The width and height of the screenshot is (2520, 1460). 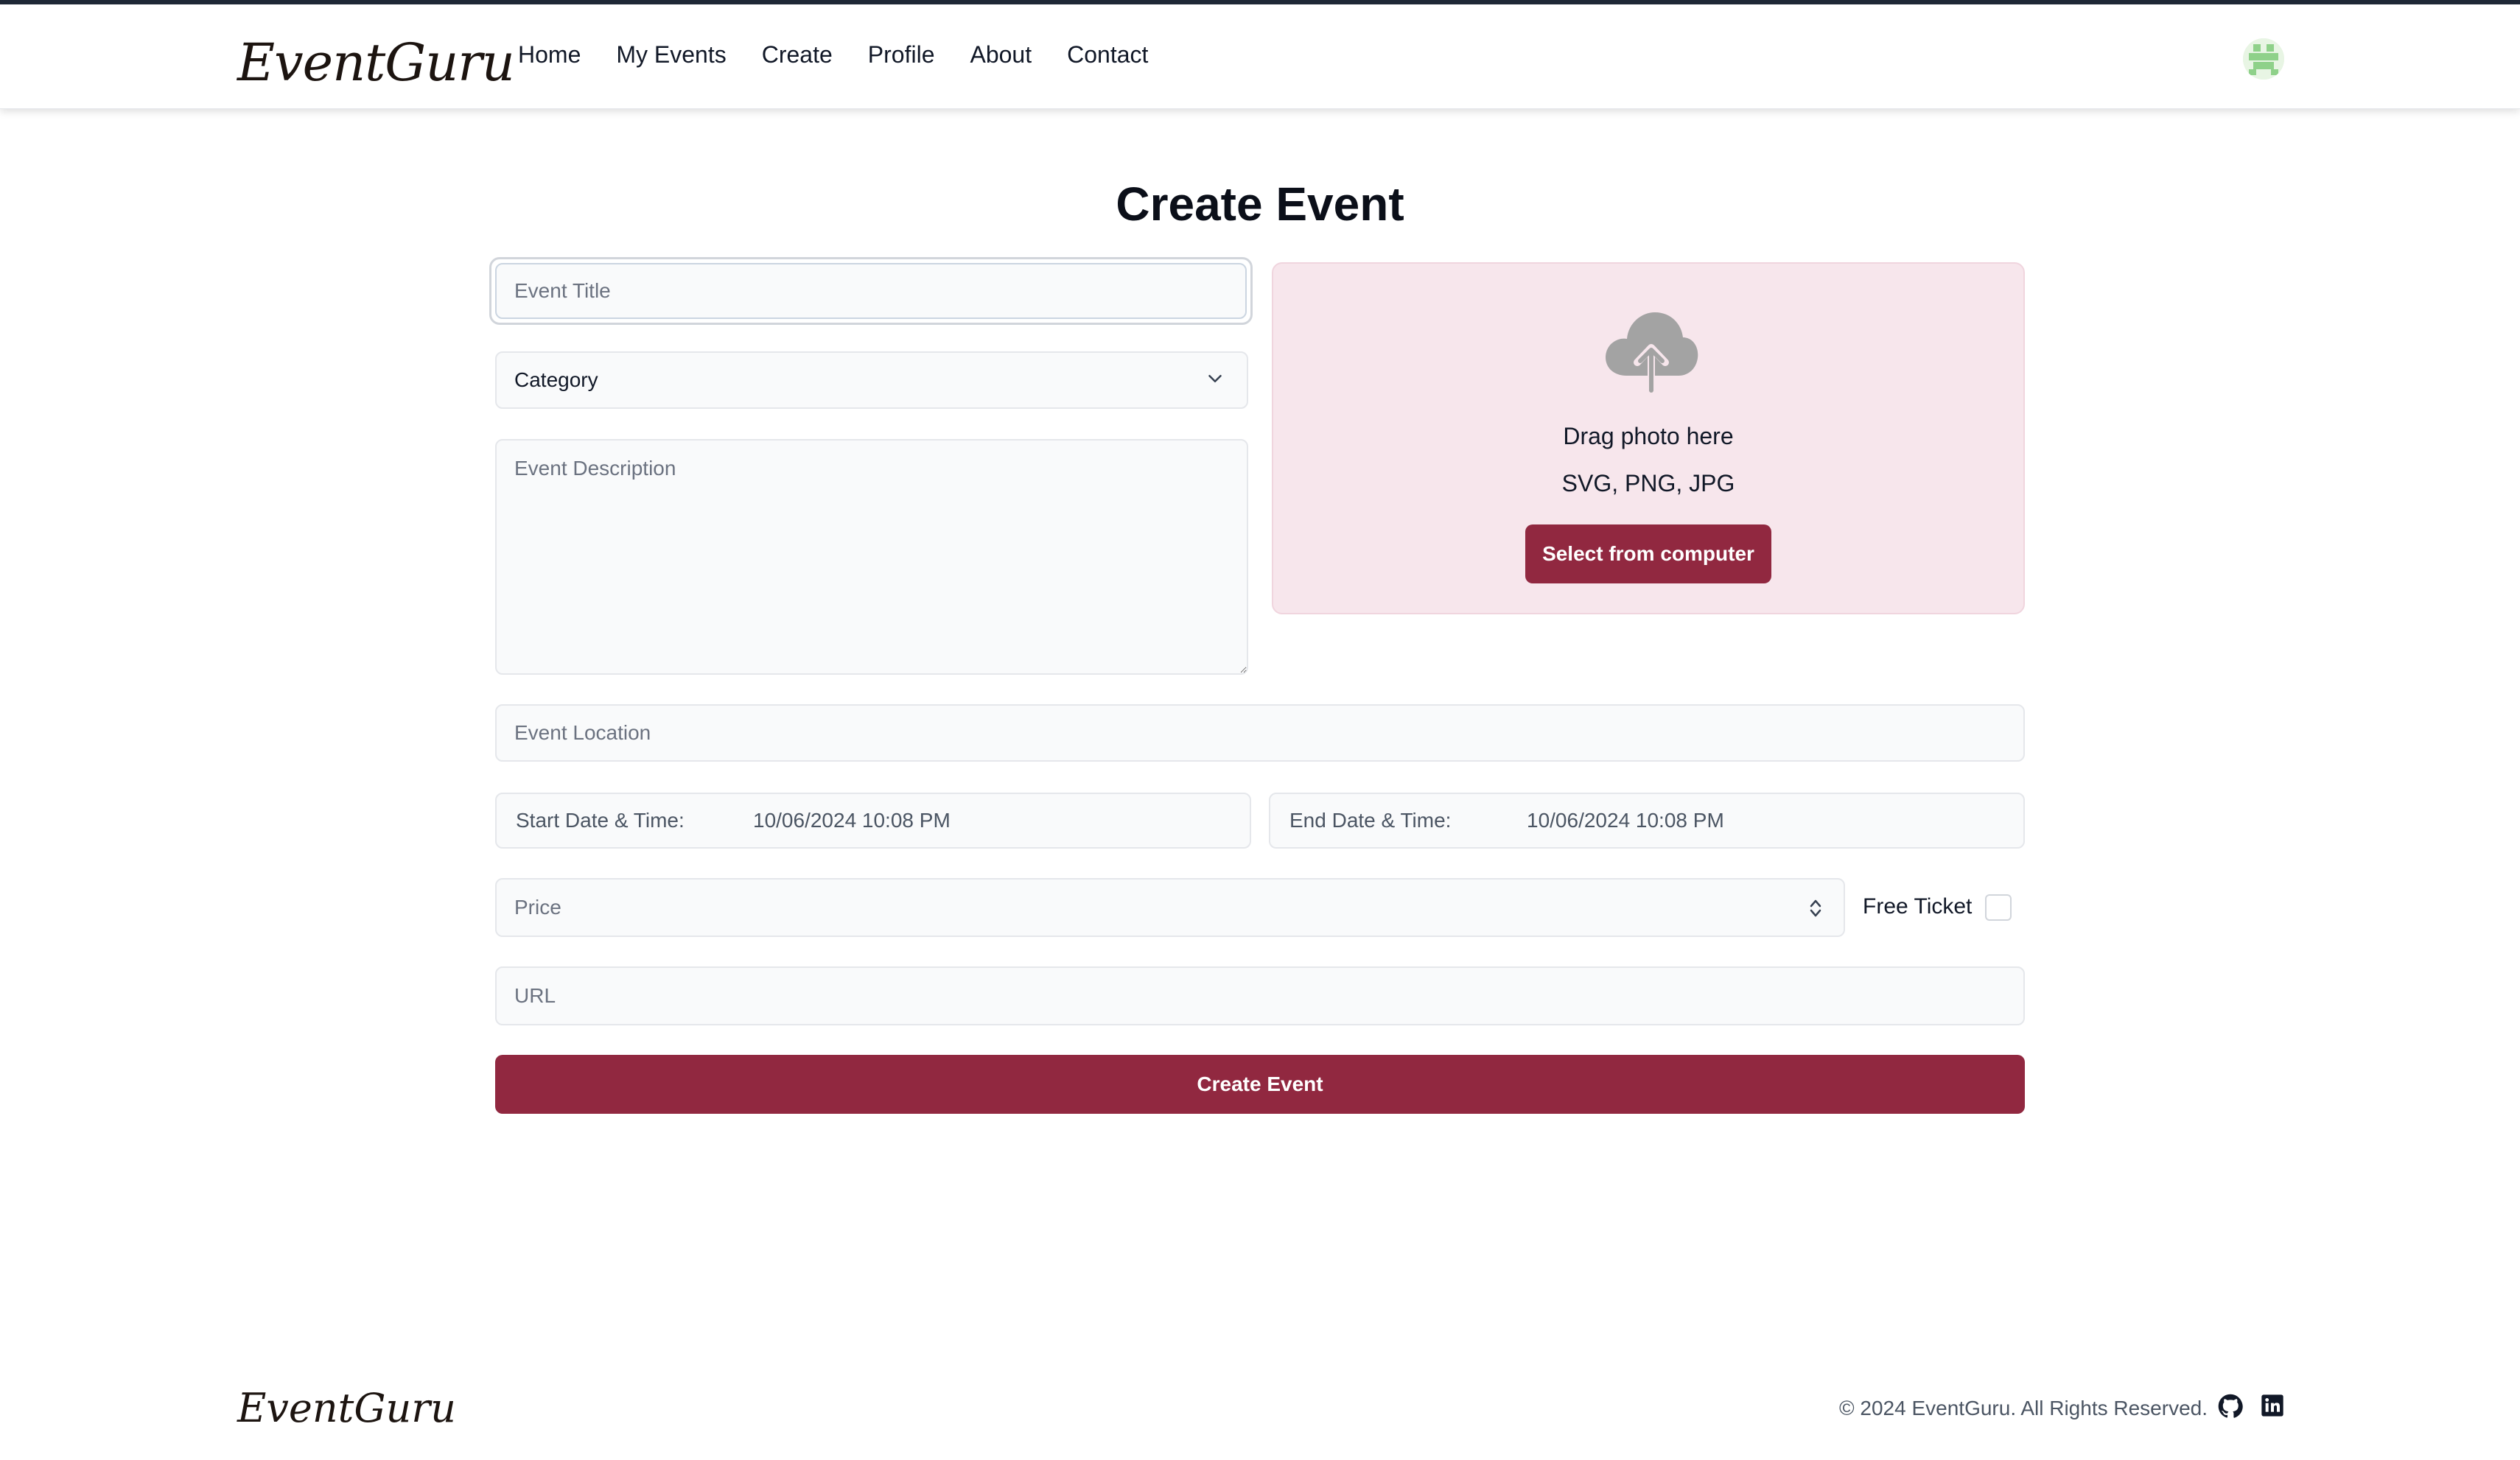 I want to click on select-from-computer-button: Select from computer, so click(x=1648, y=553).